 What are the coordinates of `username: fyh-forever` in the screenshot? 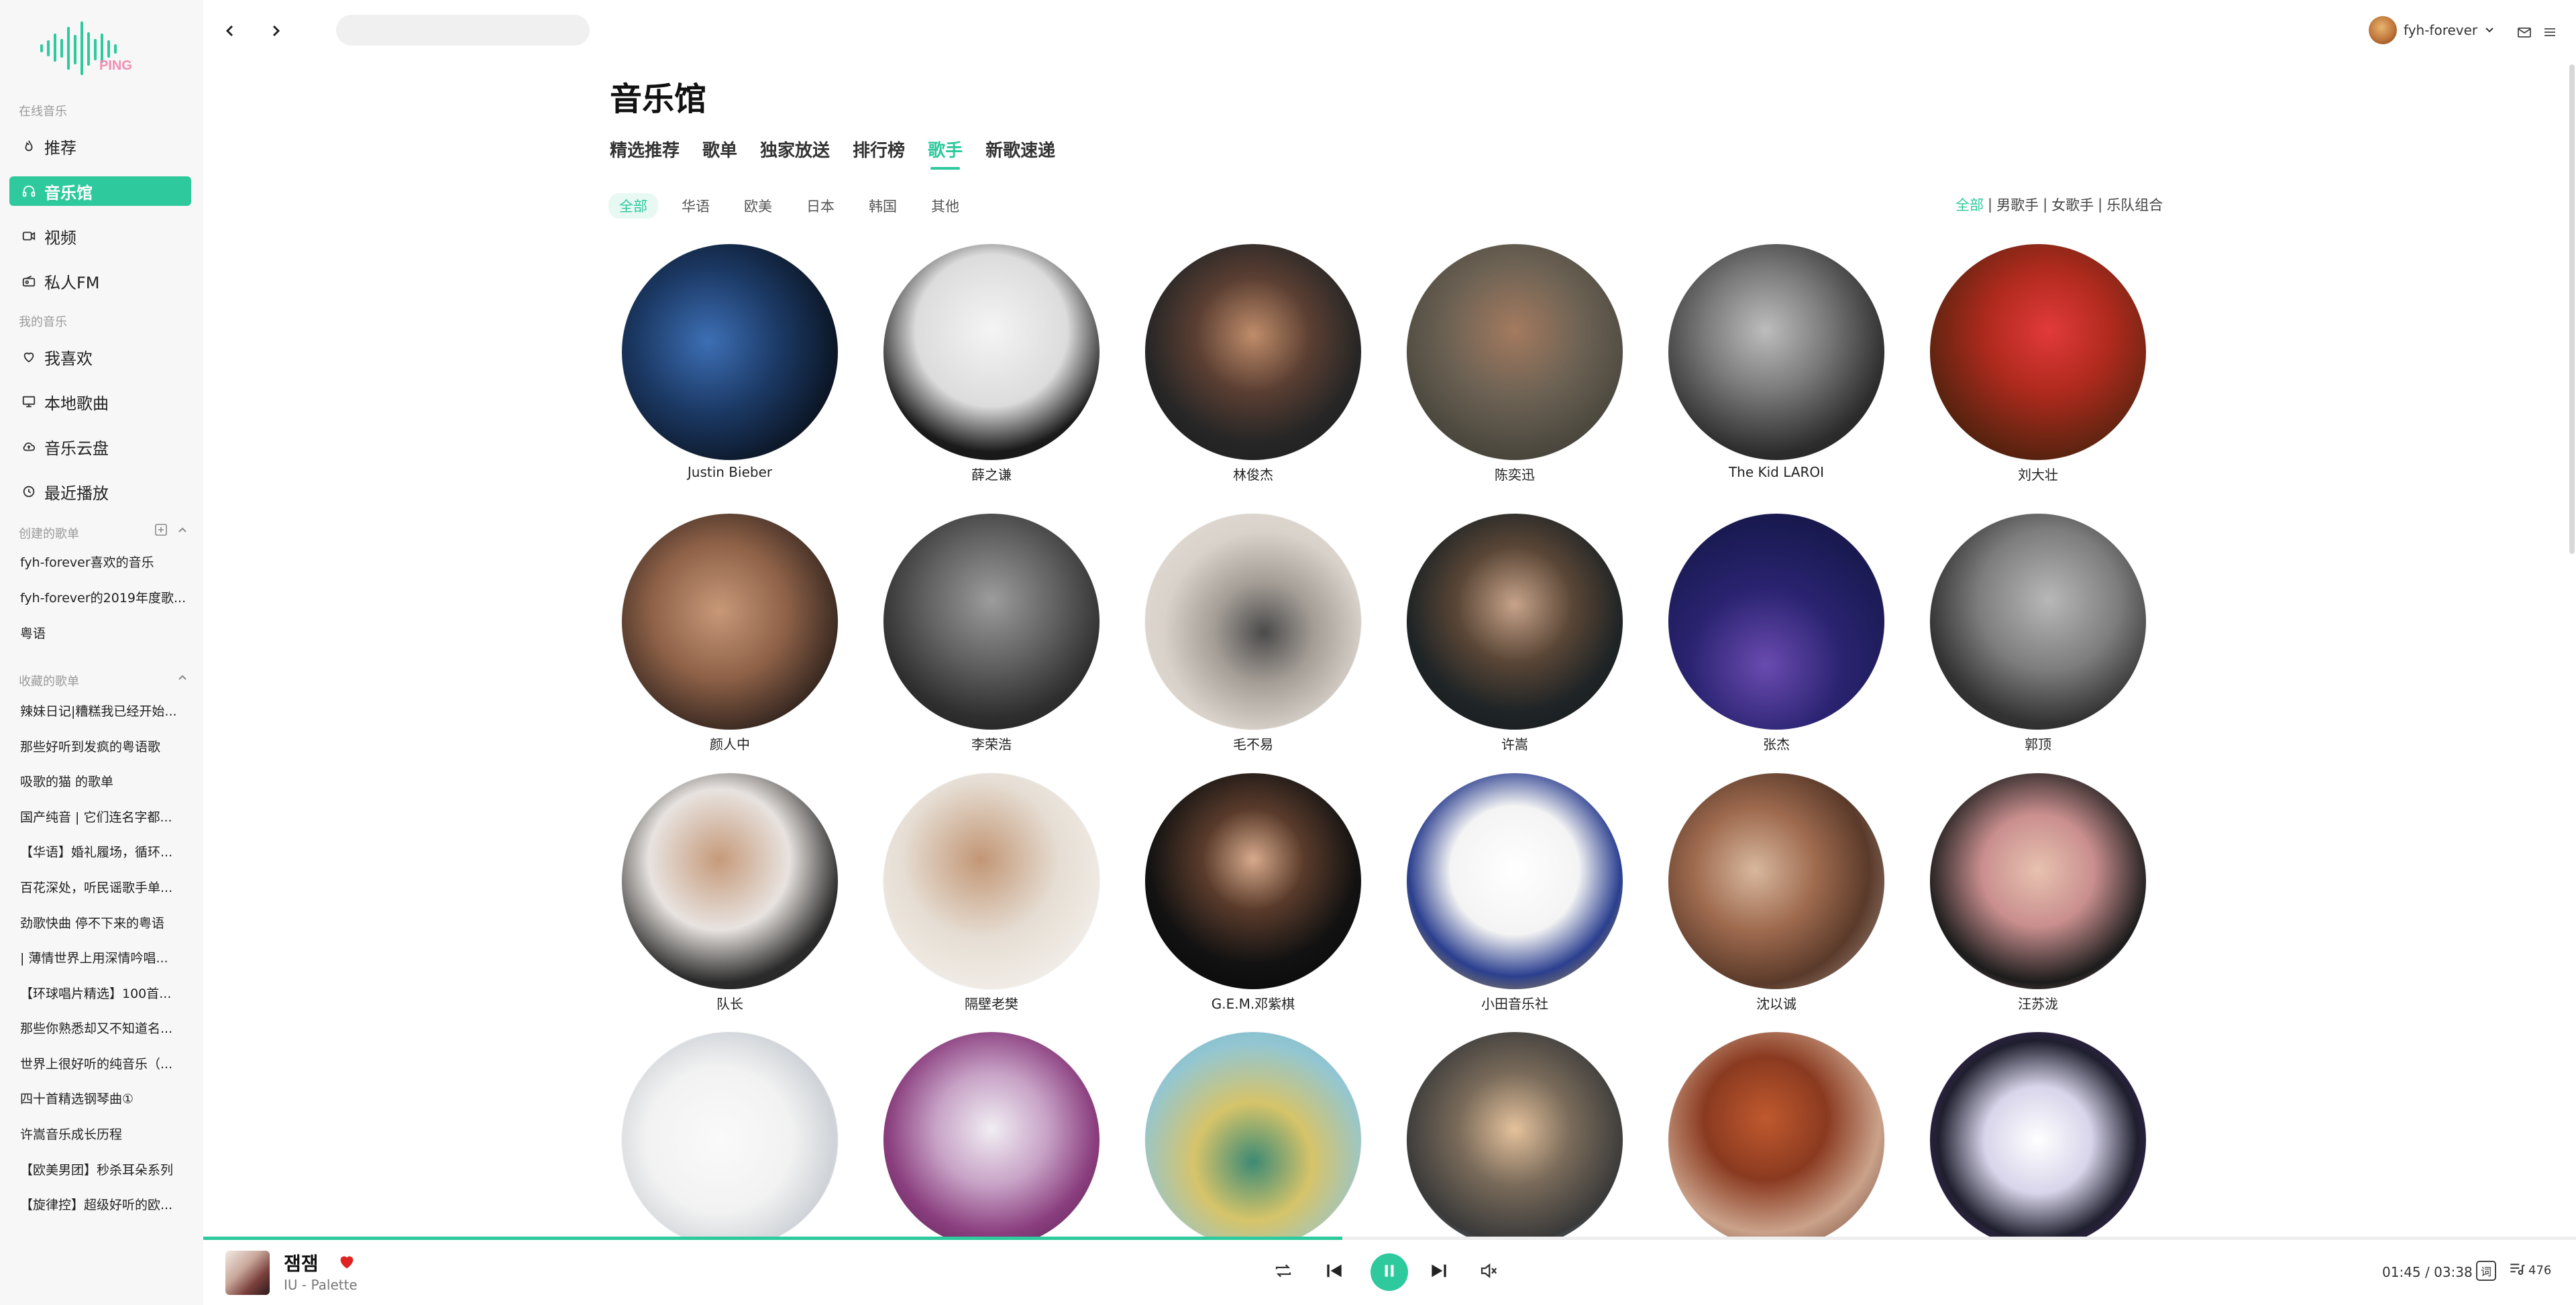 It's located at (2440, 30).